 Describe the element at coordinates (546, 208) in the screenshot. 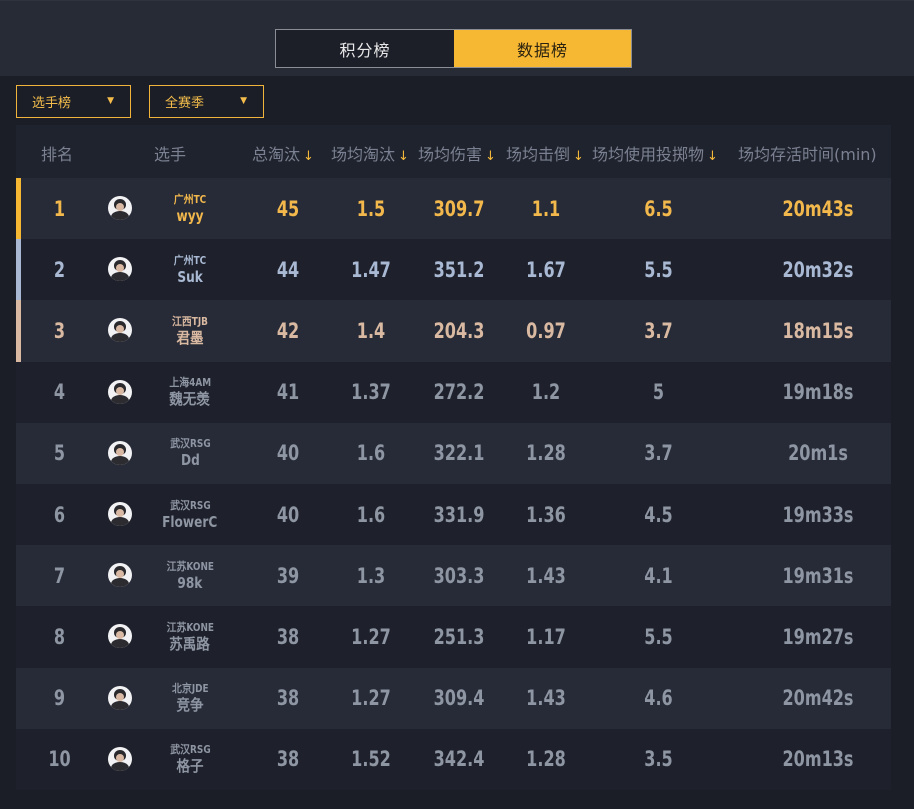

I see `cell-avg-knocks: 1.1` at that location.